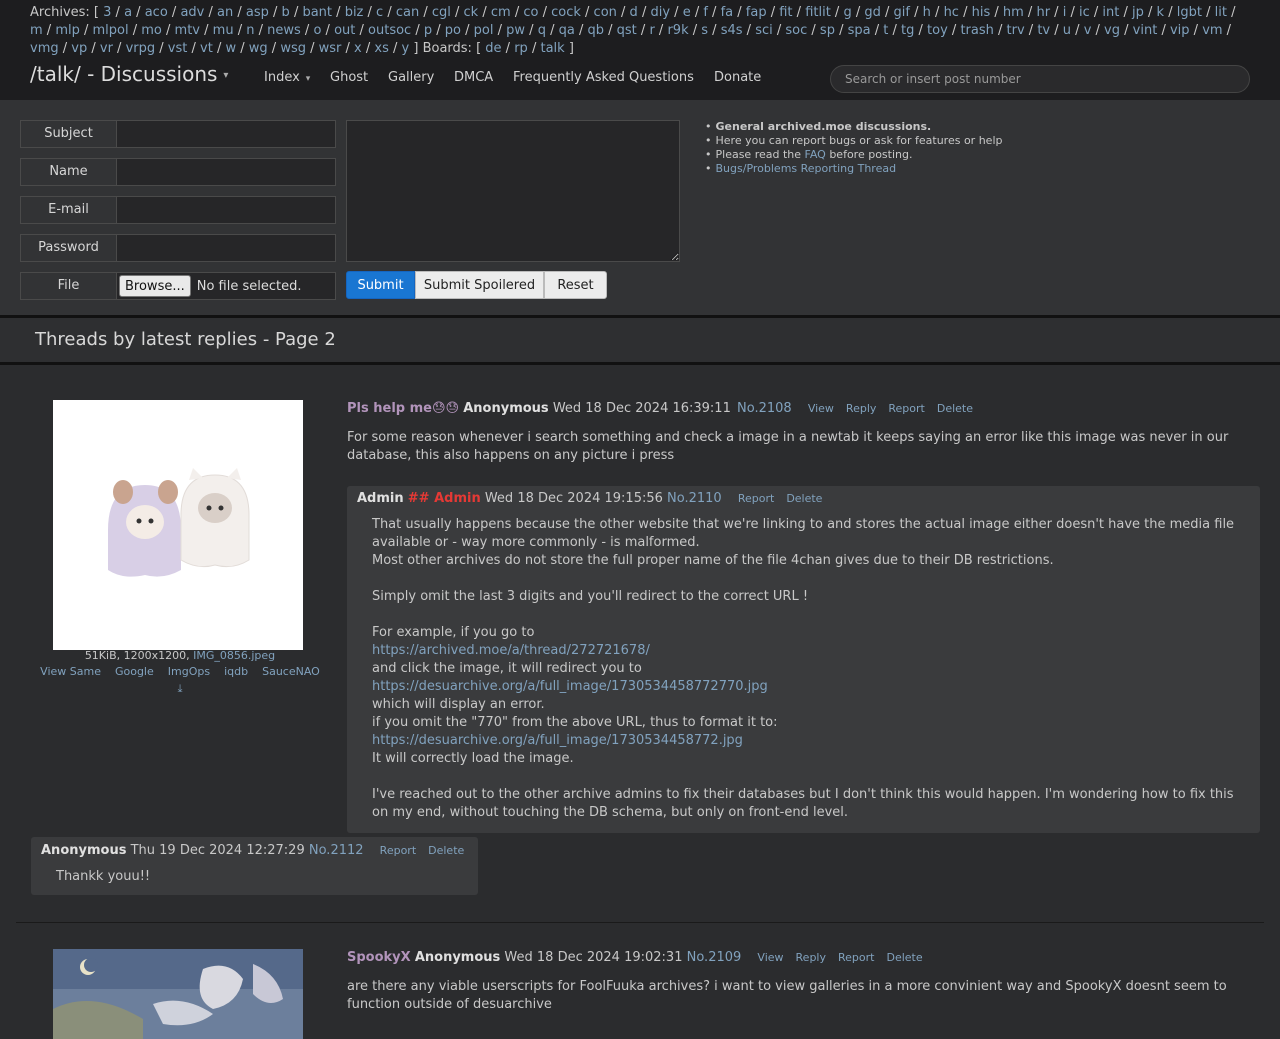 This screenshot has width=1280, height=1039. What do you see at coordinates (1145, 30) in the screenshot?
I see `archive-link-vint: vint` at bounding box center [1145, 30].